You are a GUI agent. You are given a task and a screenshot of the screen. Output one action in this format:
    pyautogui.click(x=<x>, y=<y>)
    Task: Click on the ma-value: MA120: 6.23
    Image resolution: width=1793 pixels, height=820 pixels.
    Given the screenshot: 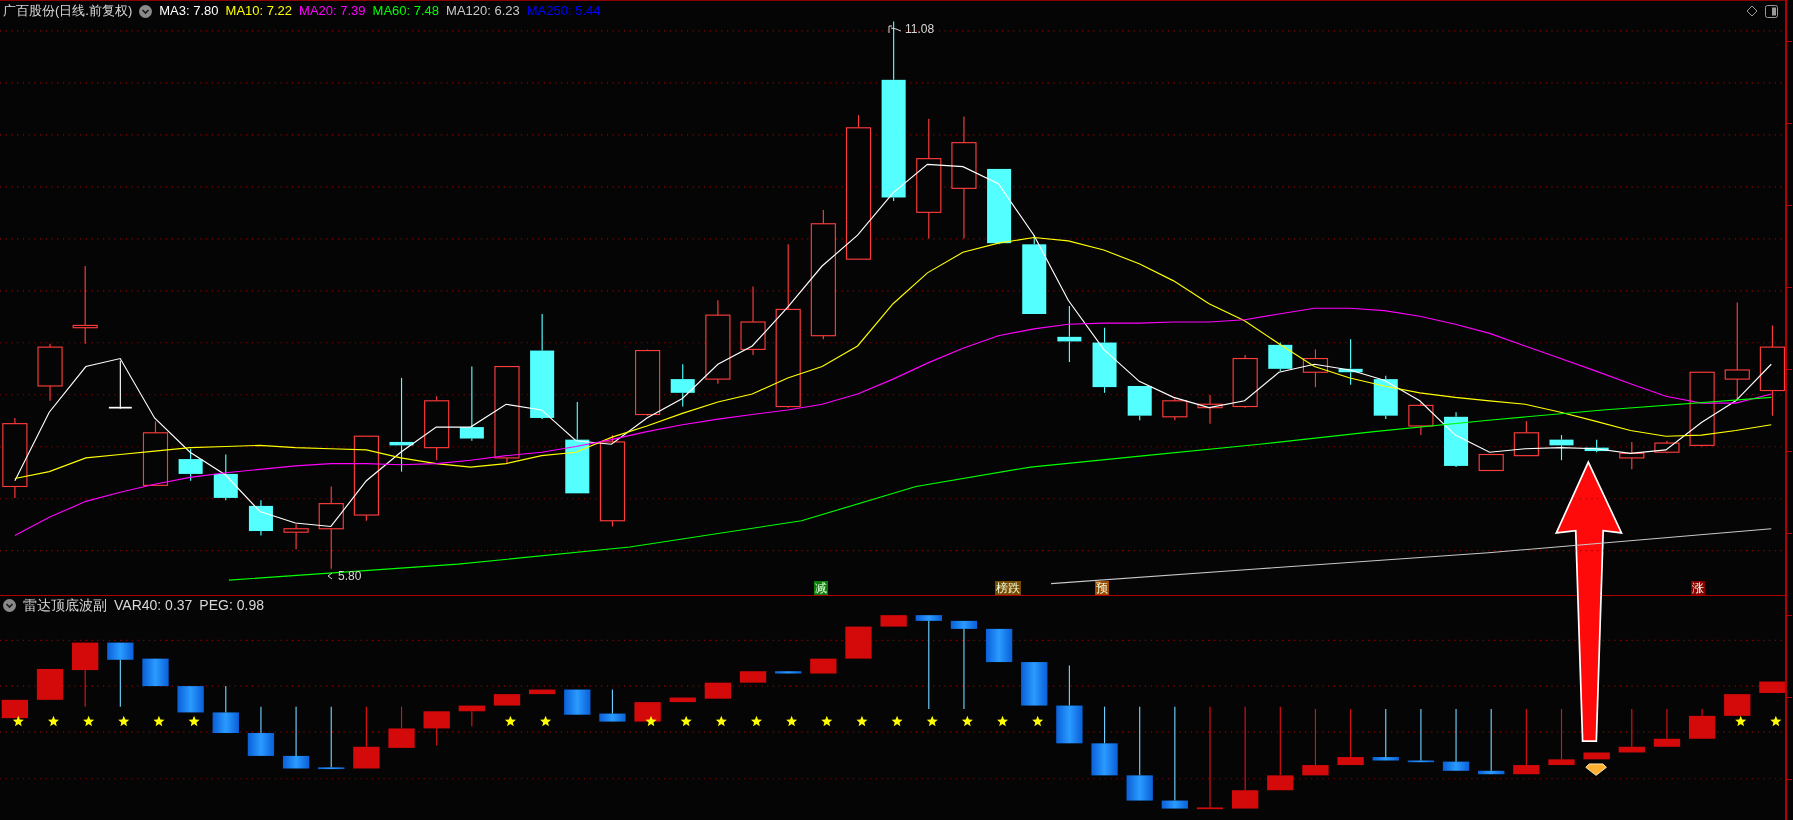 What is the action you would take?
    pyautogui.click(x=483, y=11)
    